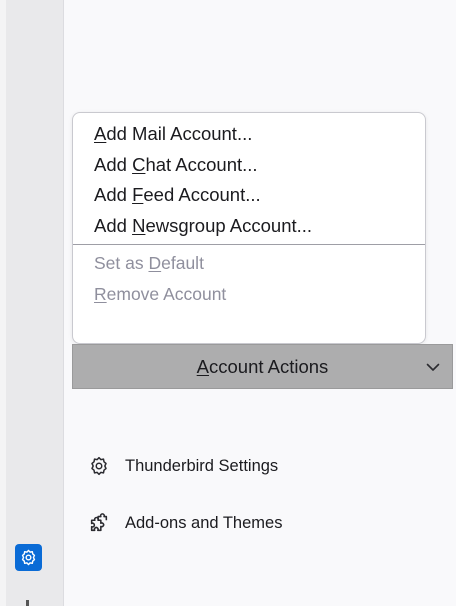 The height and width of the screenshot is (606, 456). What do you see at coordinates (433, 367) in the screenshot?
I see `chevron-down-icon` at bounding box center [433, 367].